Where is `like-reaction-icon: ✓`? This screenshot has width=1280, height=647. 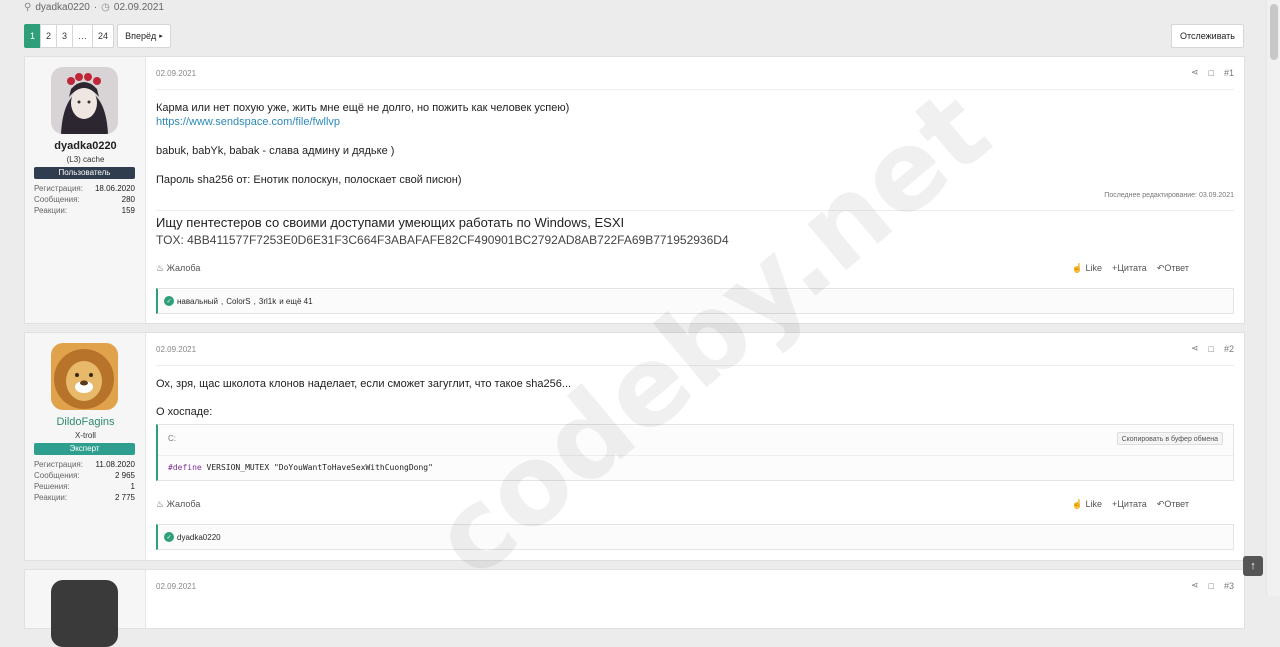 like-reaction-icon: ✓ is located at coordinates (169, 537).